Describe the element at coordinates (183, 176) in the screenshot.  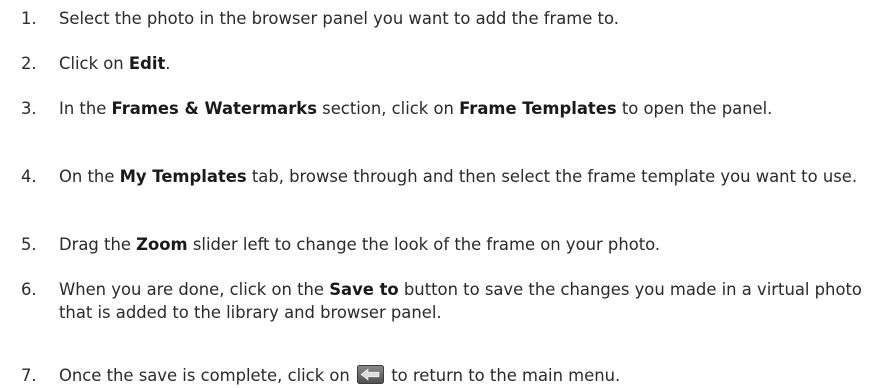
I see `ui-term-my-templates: My Templates` at that location.